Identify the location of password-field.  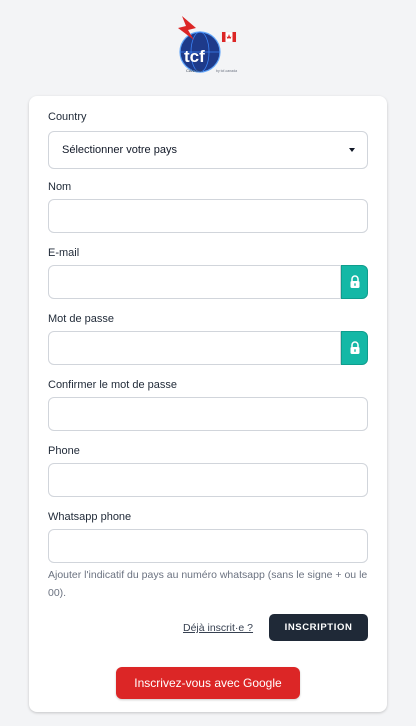
(194, 348).